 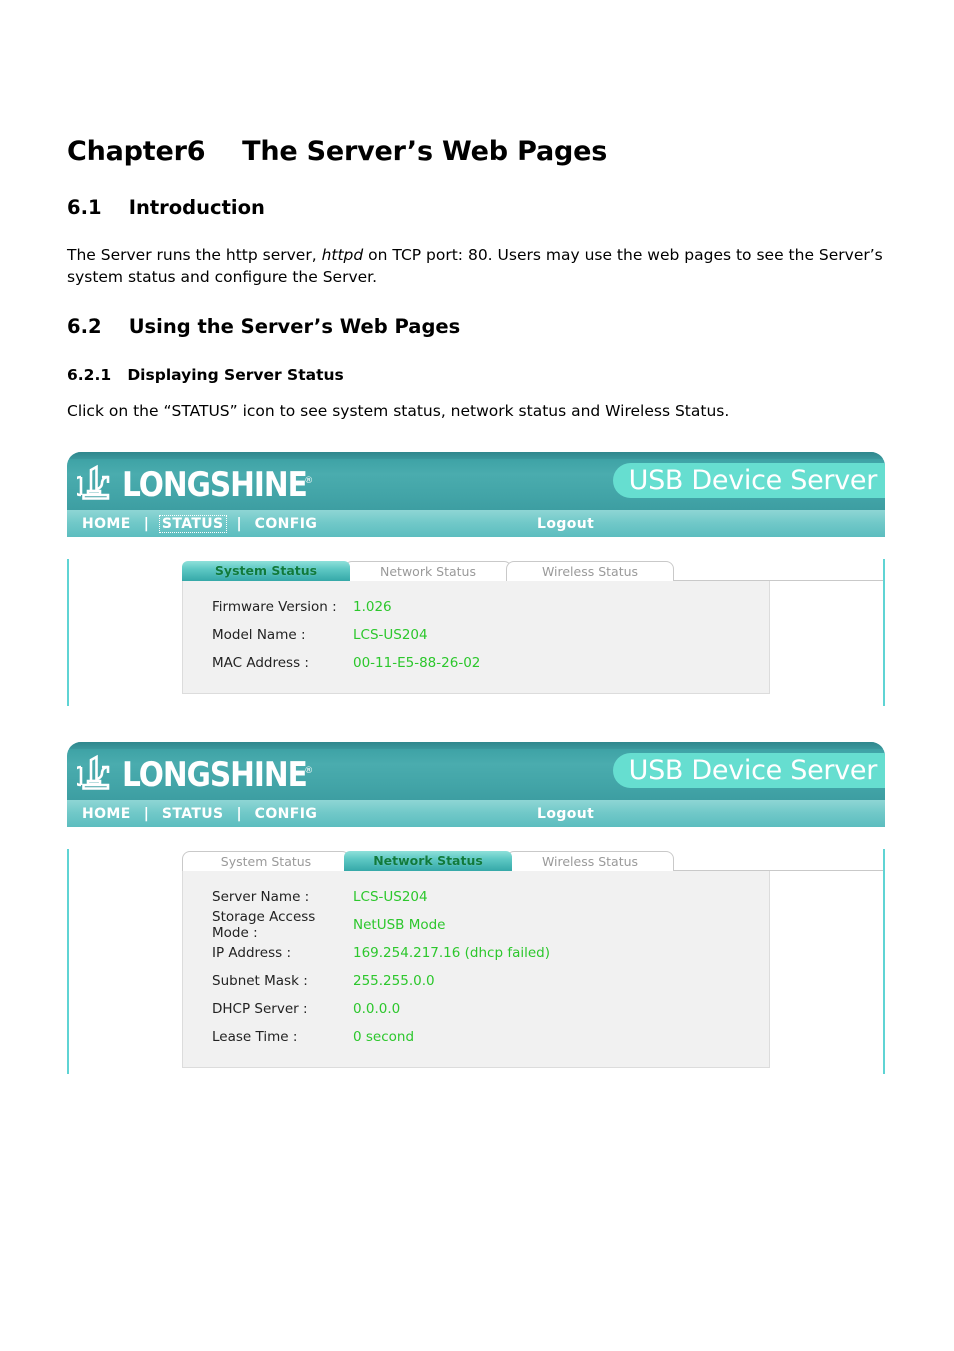 I want to click on field-row: Model Name : LCS-US204, so click(x=476, y=635).